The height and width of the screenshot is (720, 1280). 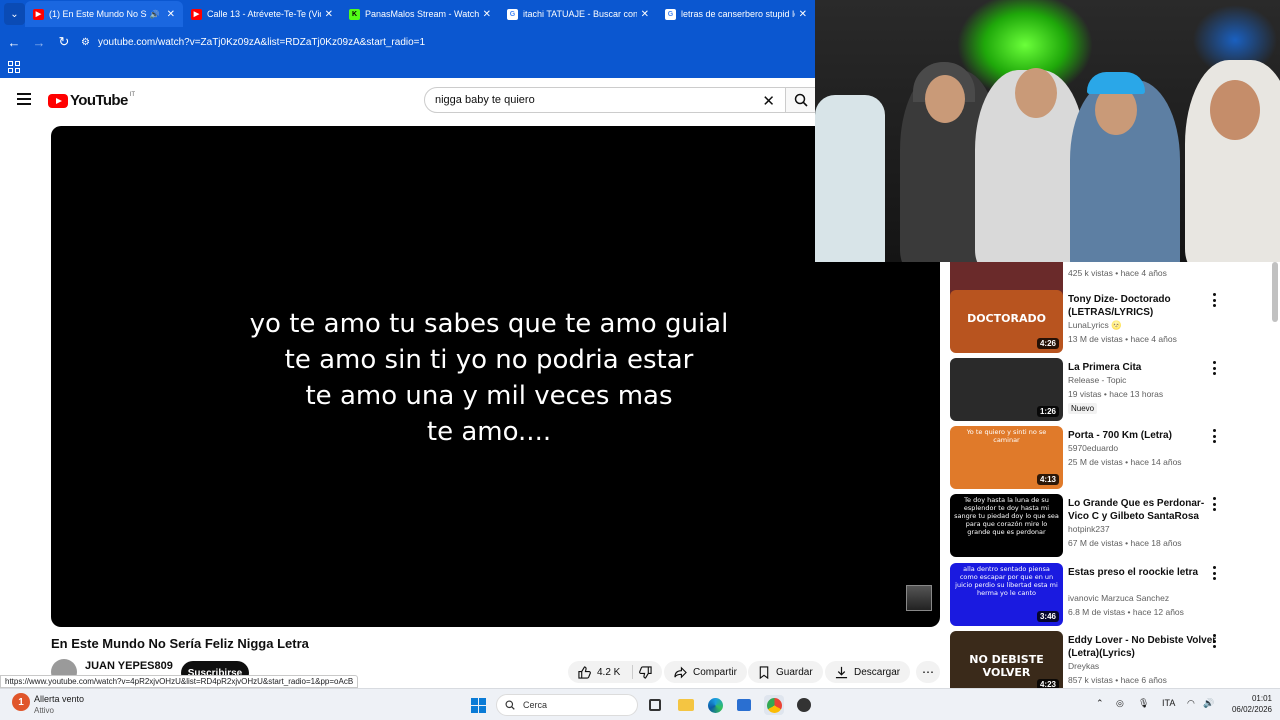 I want to click on recommendation-meta: 857 k vistas • hace 6 años, so click(x=1117, y=680).